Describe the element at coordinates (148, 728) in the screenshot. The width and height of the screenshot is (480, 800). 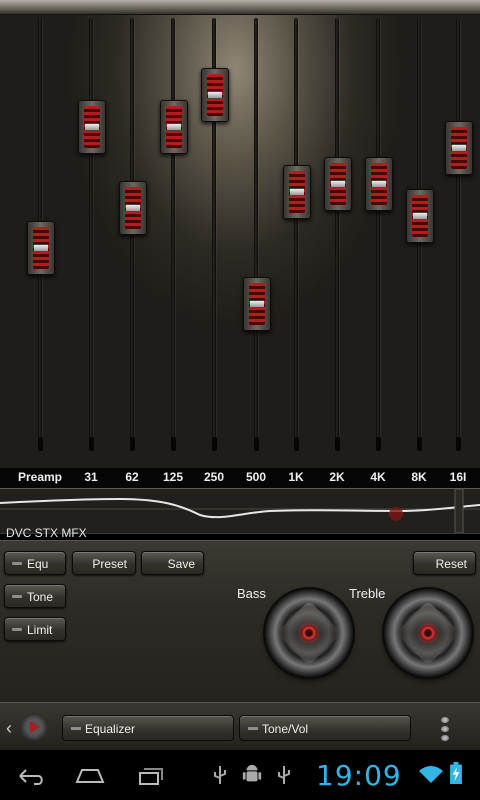
I see `tab-equalizer: Equalizer` at that location.